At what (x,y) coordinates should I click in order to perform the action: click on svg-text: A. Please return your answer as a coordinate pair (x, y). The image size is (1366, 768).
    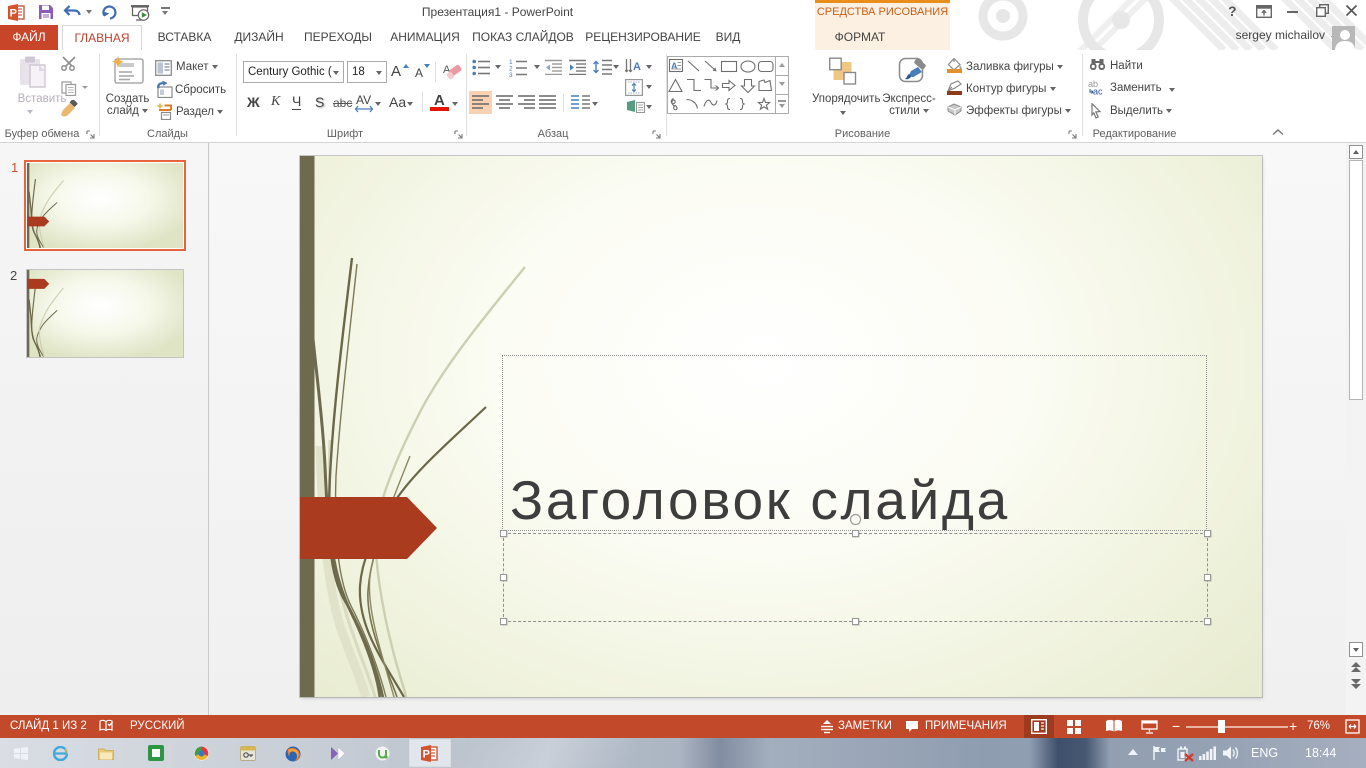
    Looking at the image, I should click on (637, 67).